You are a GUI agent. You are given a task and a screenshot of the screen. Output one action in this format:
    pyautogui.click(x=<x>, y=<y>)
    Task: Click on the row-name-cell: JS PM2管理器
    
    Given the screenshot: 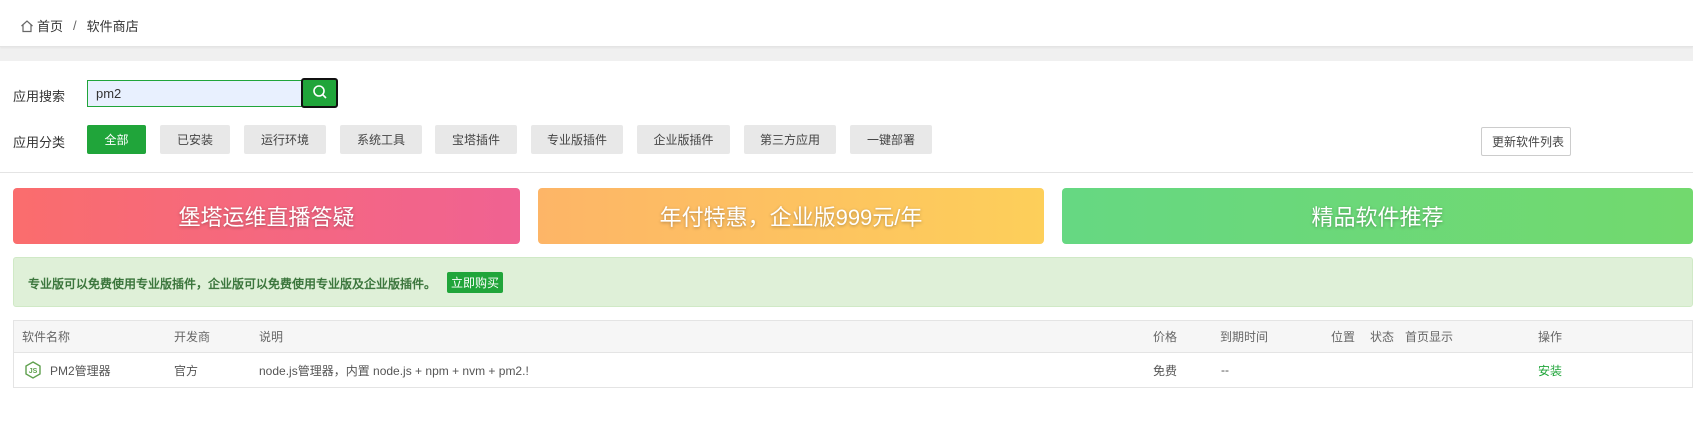 What is the action you would take?
    pyautogui.click(x=67, y=370)
    